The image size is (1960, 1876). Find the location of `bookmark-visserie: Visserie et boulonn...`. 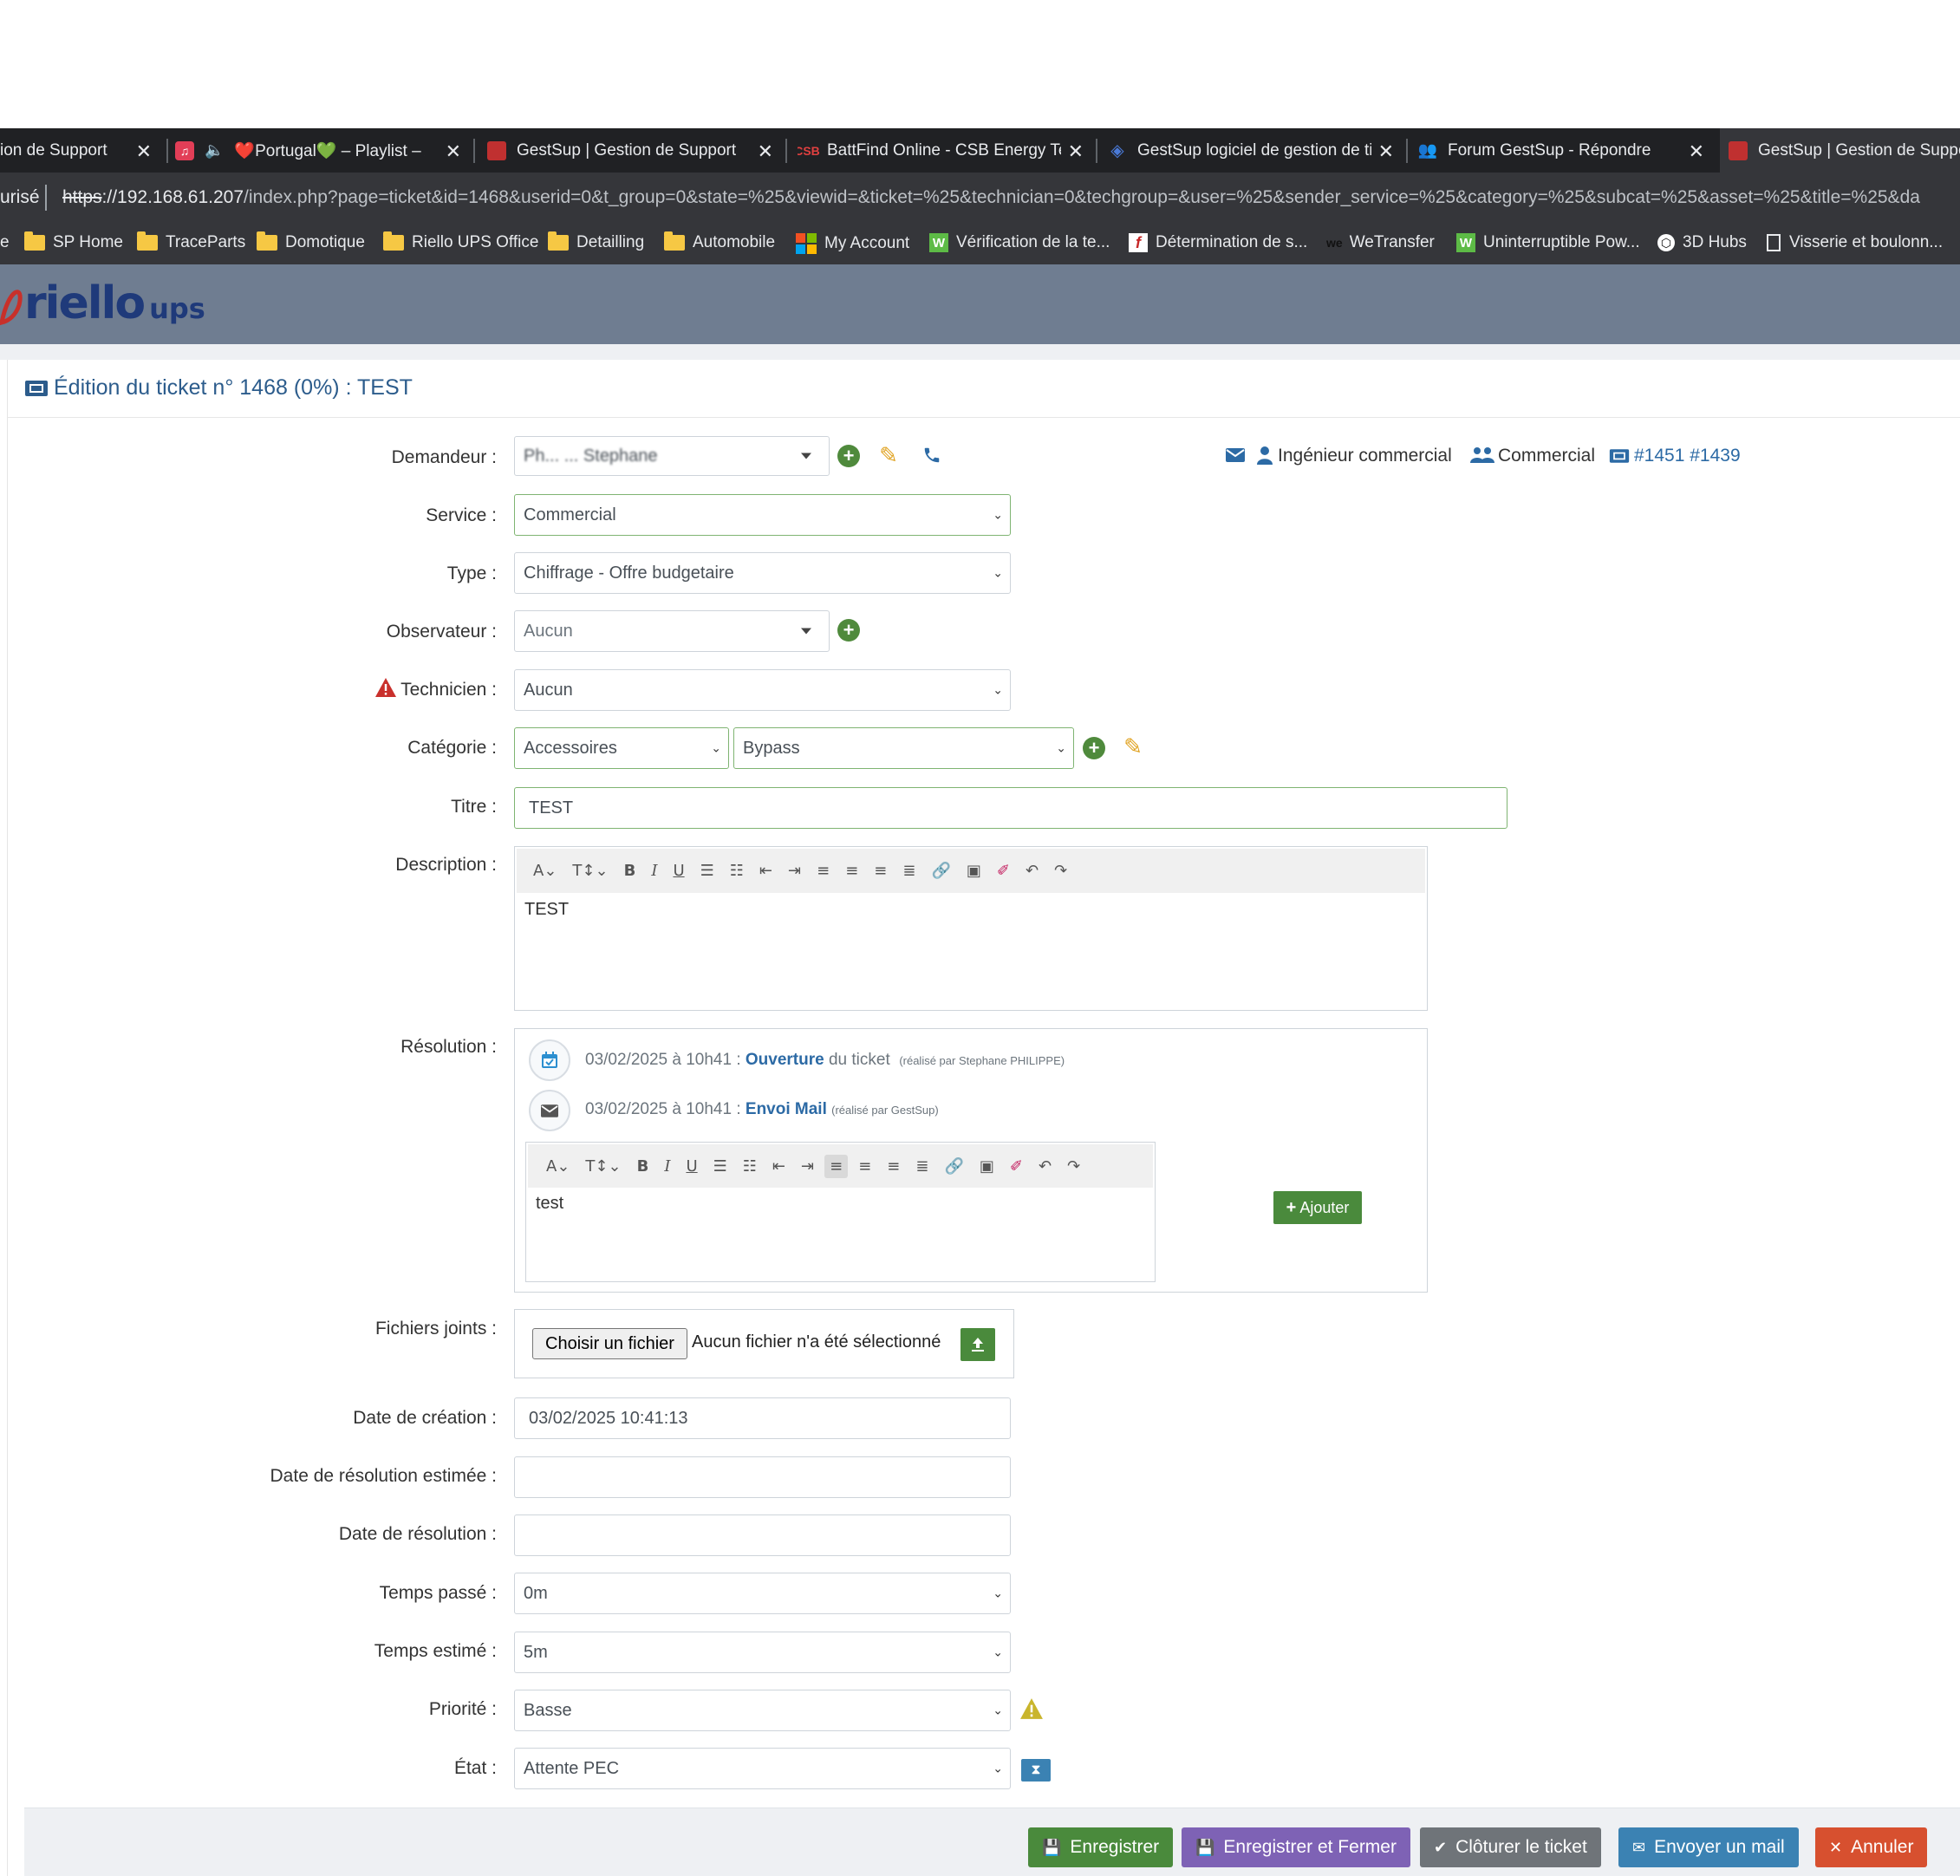

bookmark-visserie: Visserie et boulonn... is located at coordinates (1855, 243).